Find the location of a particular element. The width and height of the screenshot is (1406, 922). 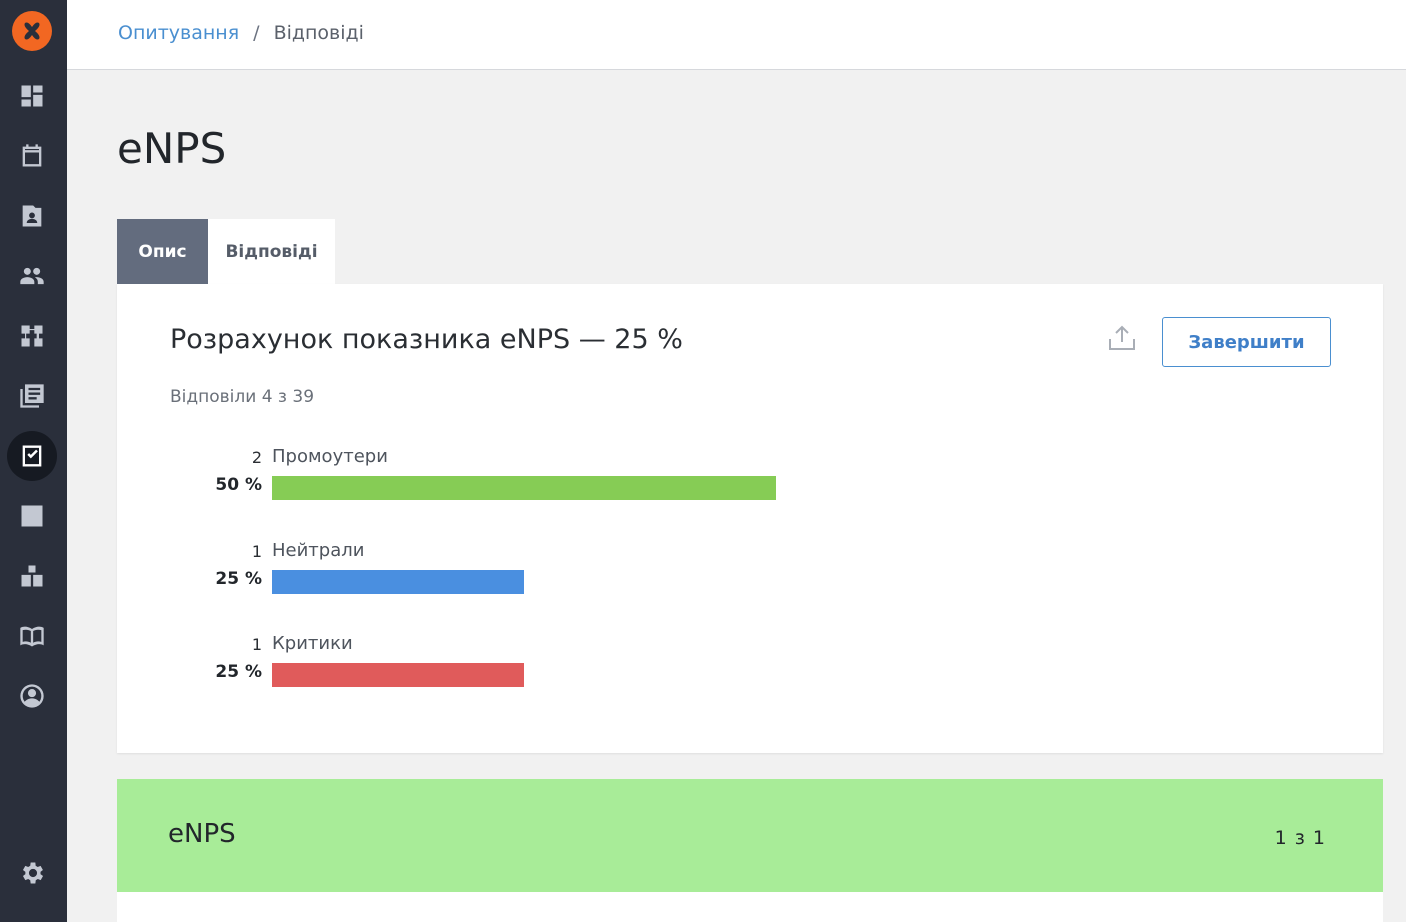

promoters-label: Промоутери is located at coordinates (330, 456).